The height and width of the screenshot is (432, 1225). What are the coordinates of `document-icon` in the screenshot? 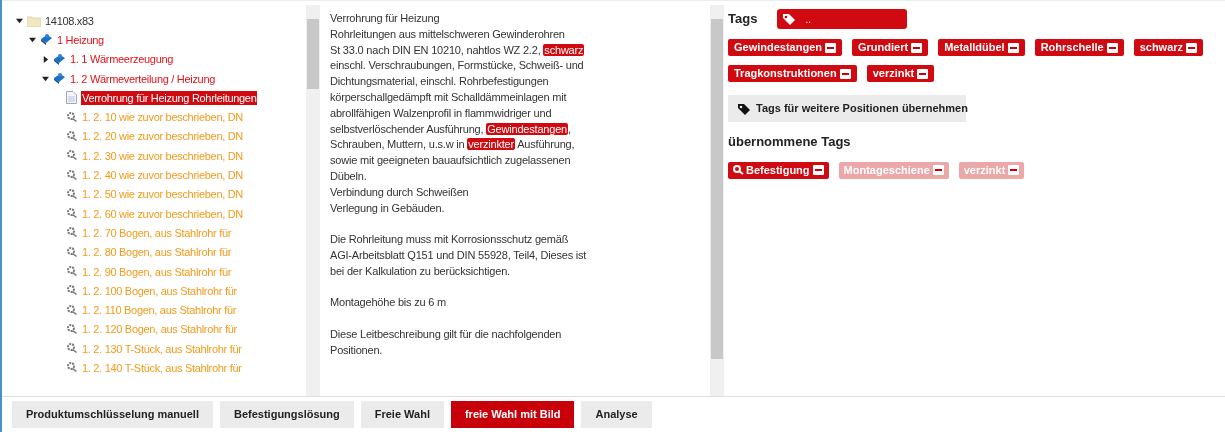 It's located at (71, 98).